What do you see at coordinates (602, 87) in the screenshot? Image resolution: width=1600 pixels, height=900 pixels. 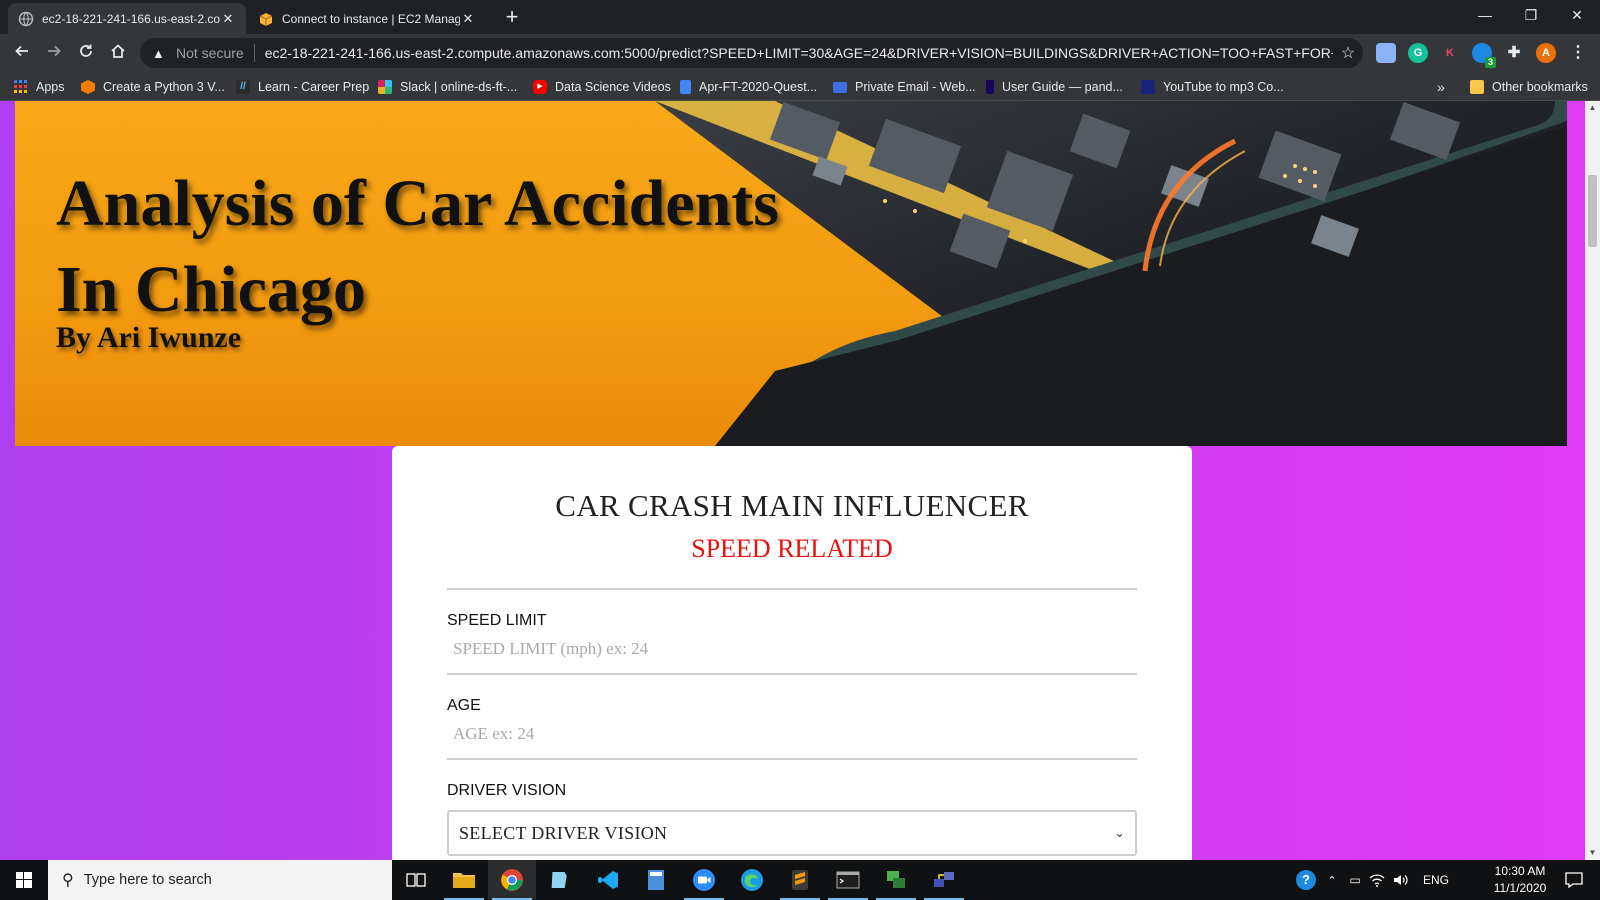 I see `bookmark-data-science-videos: ▶ Data Science Videos` at bounding box center [602, 87].